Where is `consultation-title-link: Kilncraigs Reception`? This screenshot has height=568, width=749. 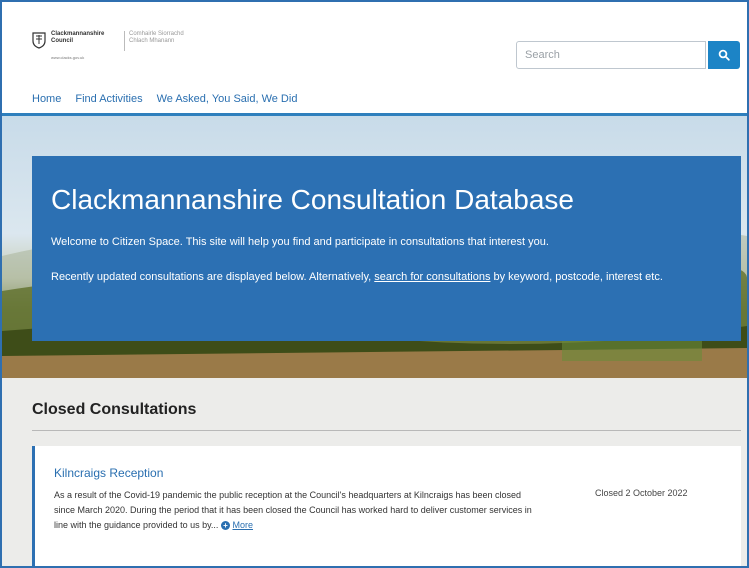
consultation-title-link: Kilncraigs Reception is located at coordinates (108, 473).